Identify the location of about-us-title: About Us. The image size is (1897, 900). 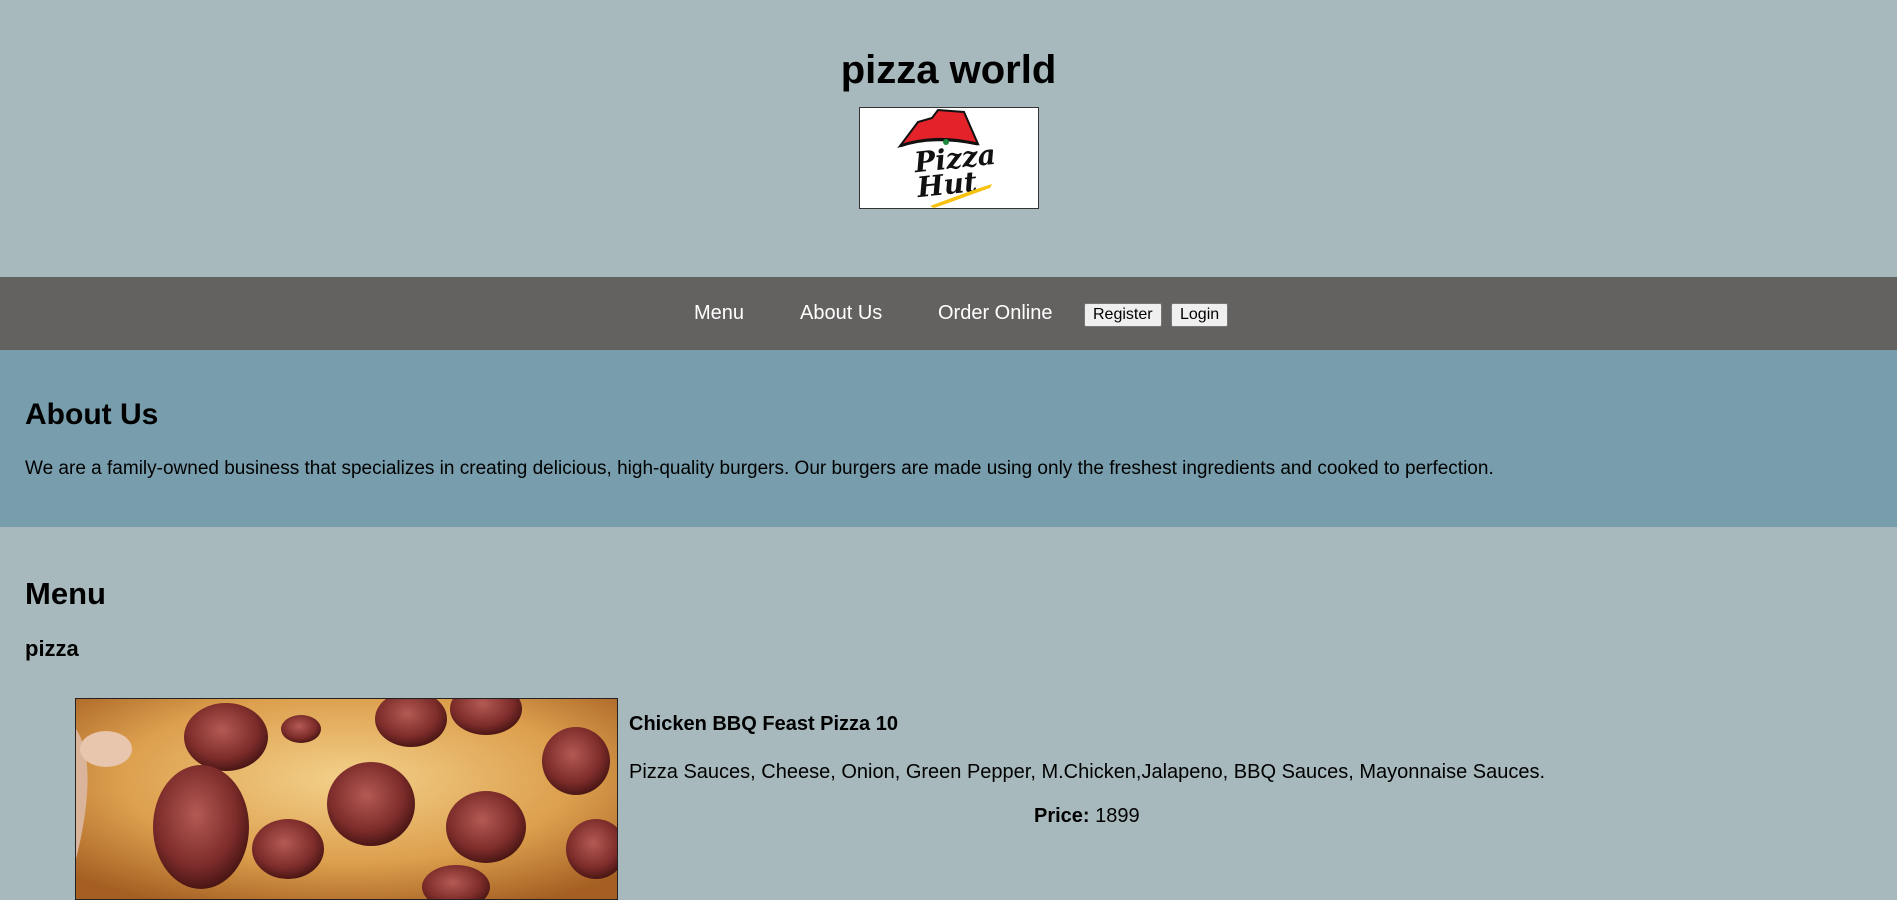
(92, 414).